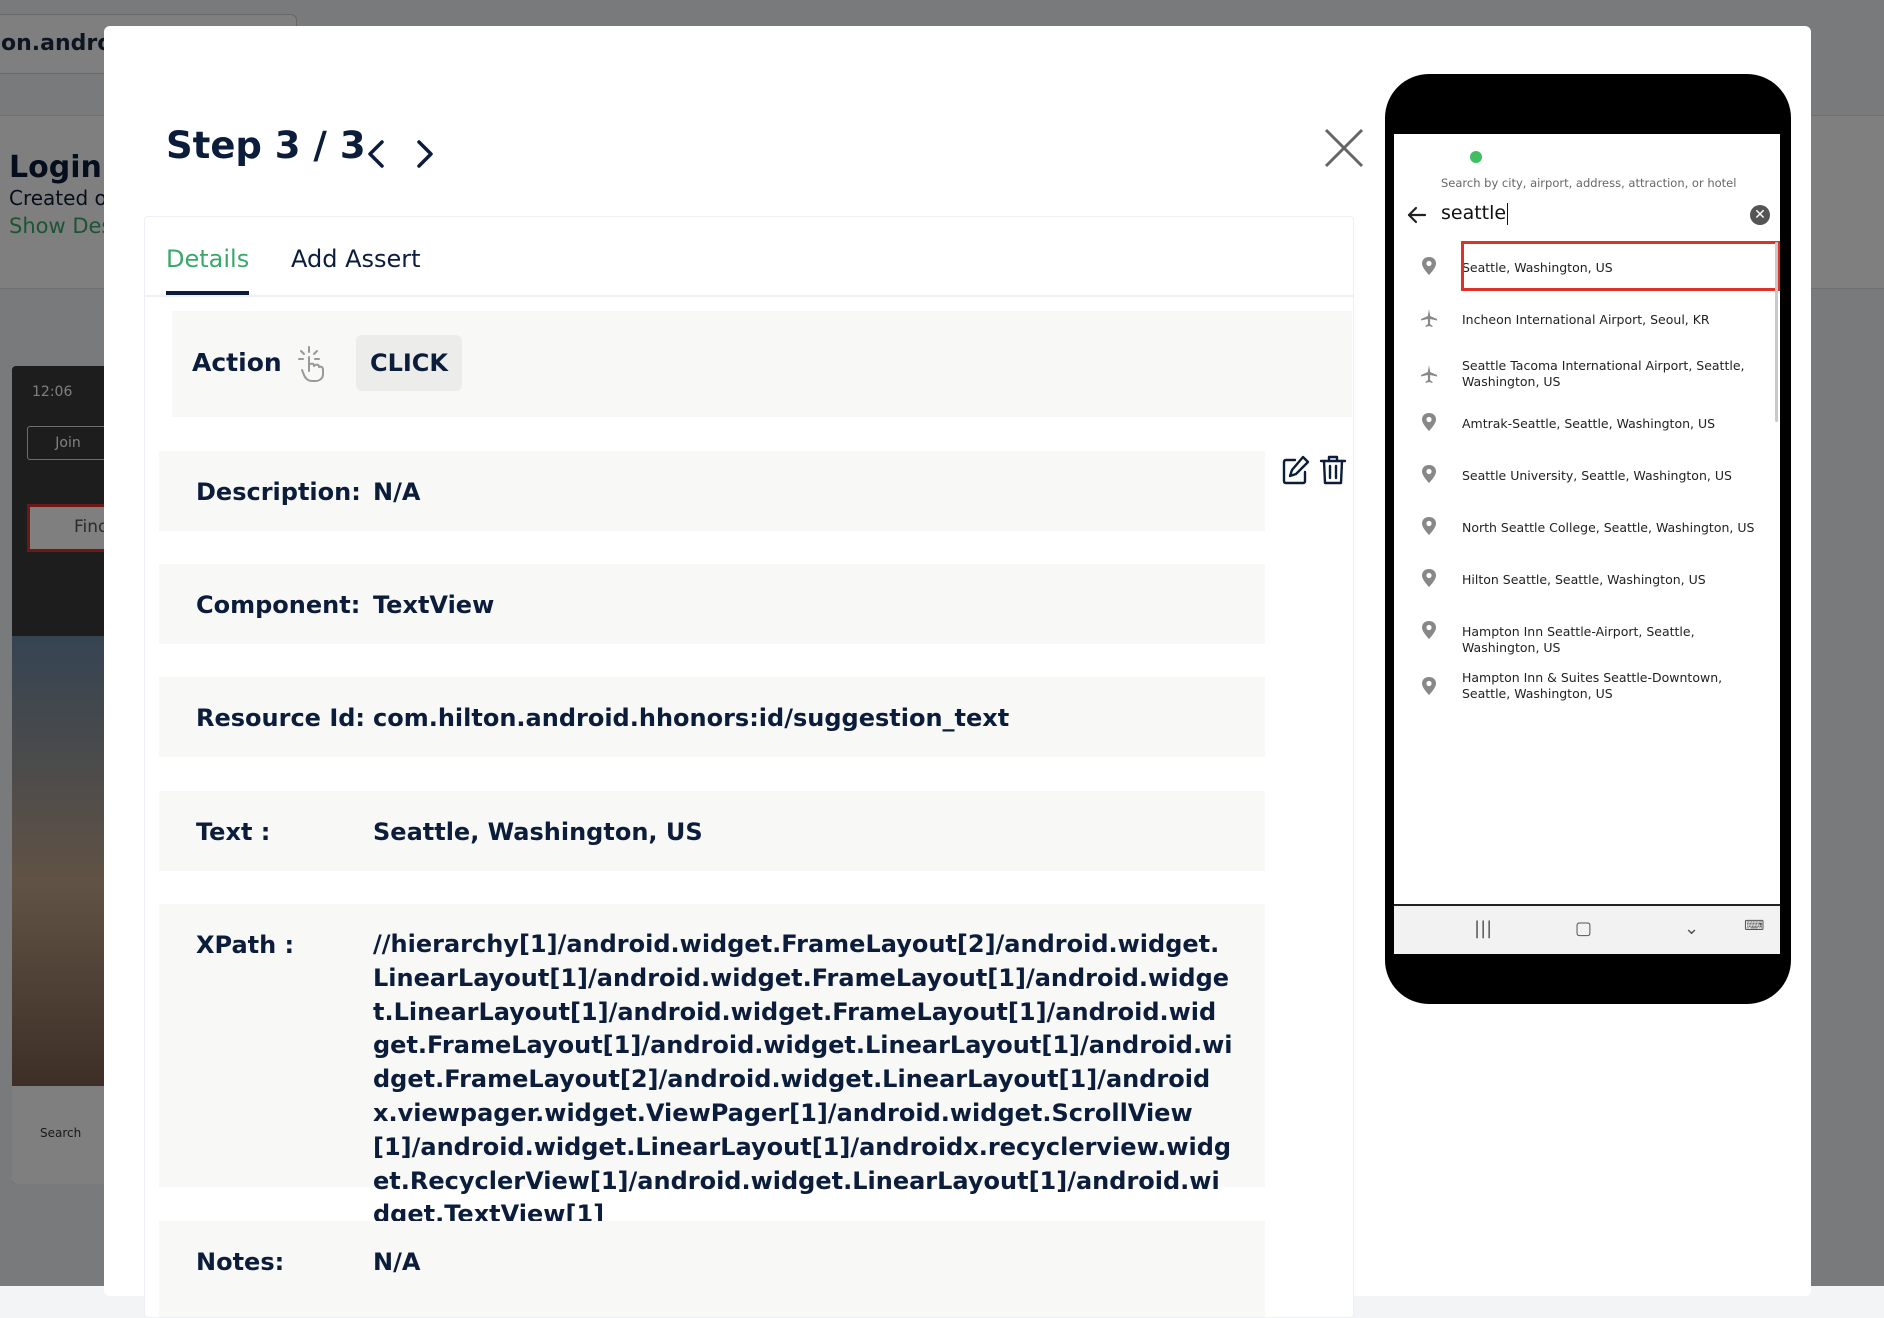 The height and width of the screenshot is (1318, 1884). Describe the element at coordinates (376, 154) in the screenshot. I see `chevron-left-icon` at that location.